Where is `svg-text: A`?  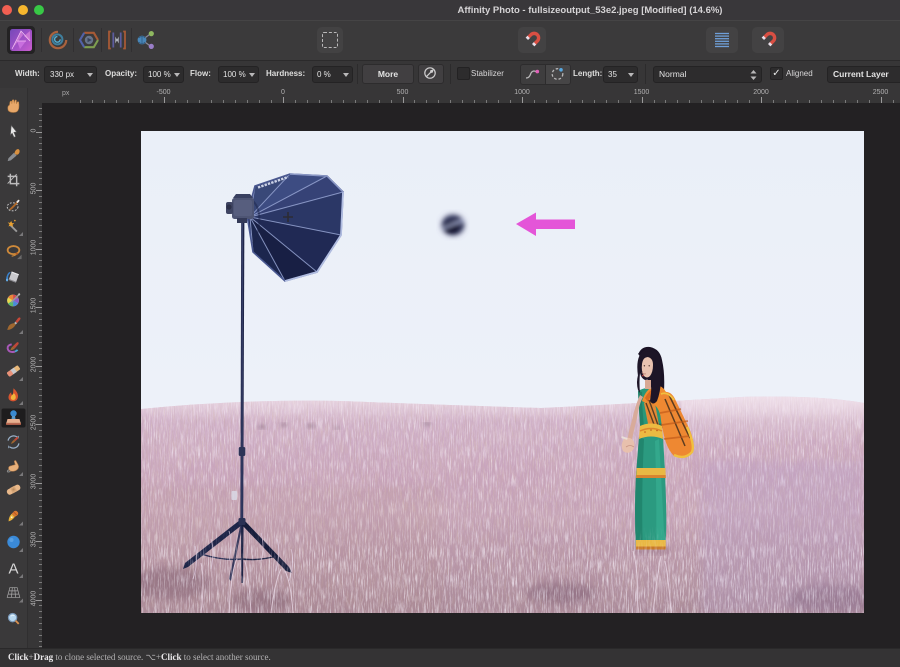 svg-text: A is located at coordinates (13, 569).